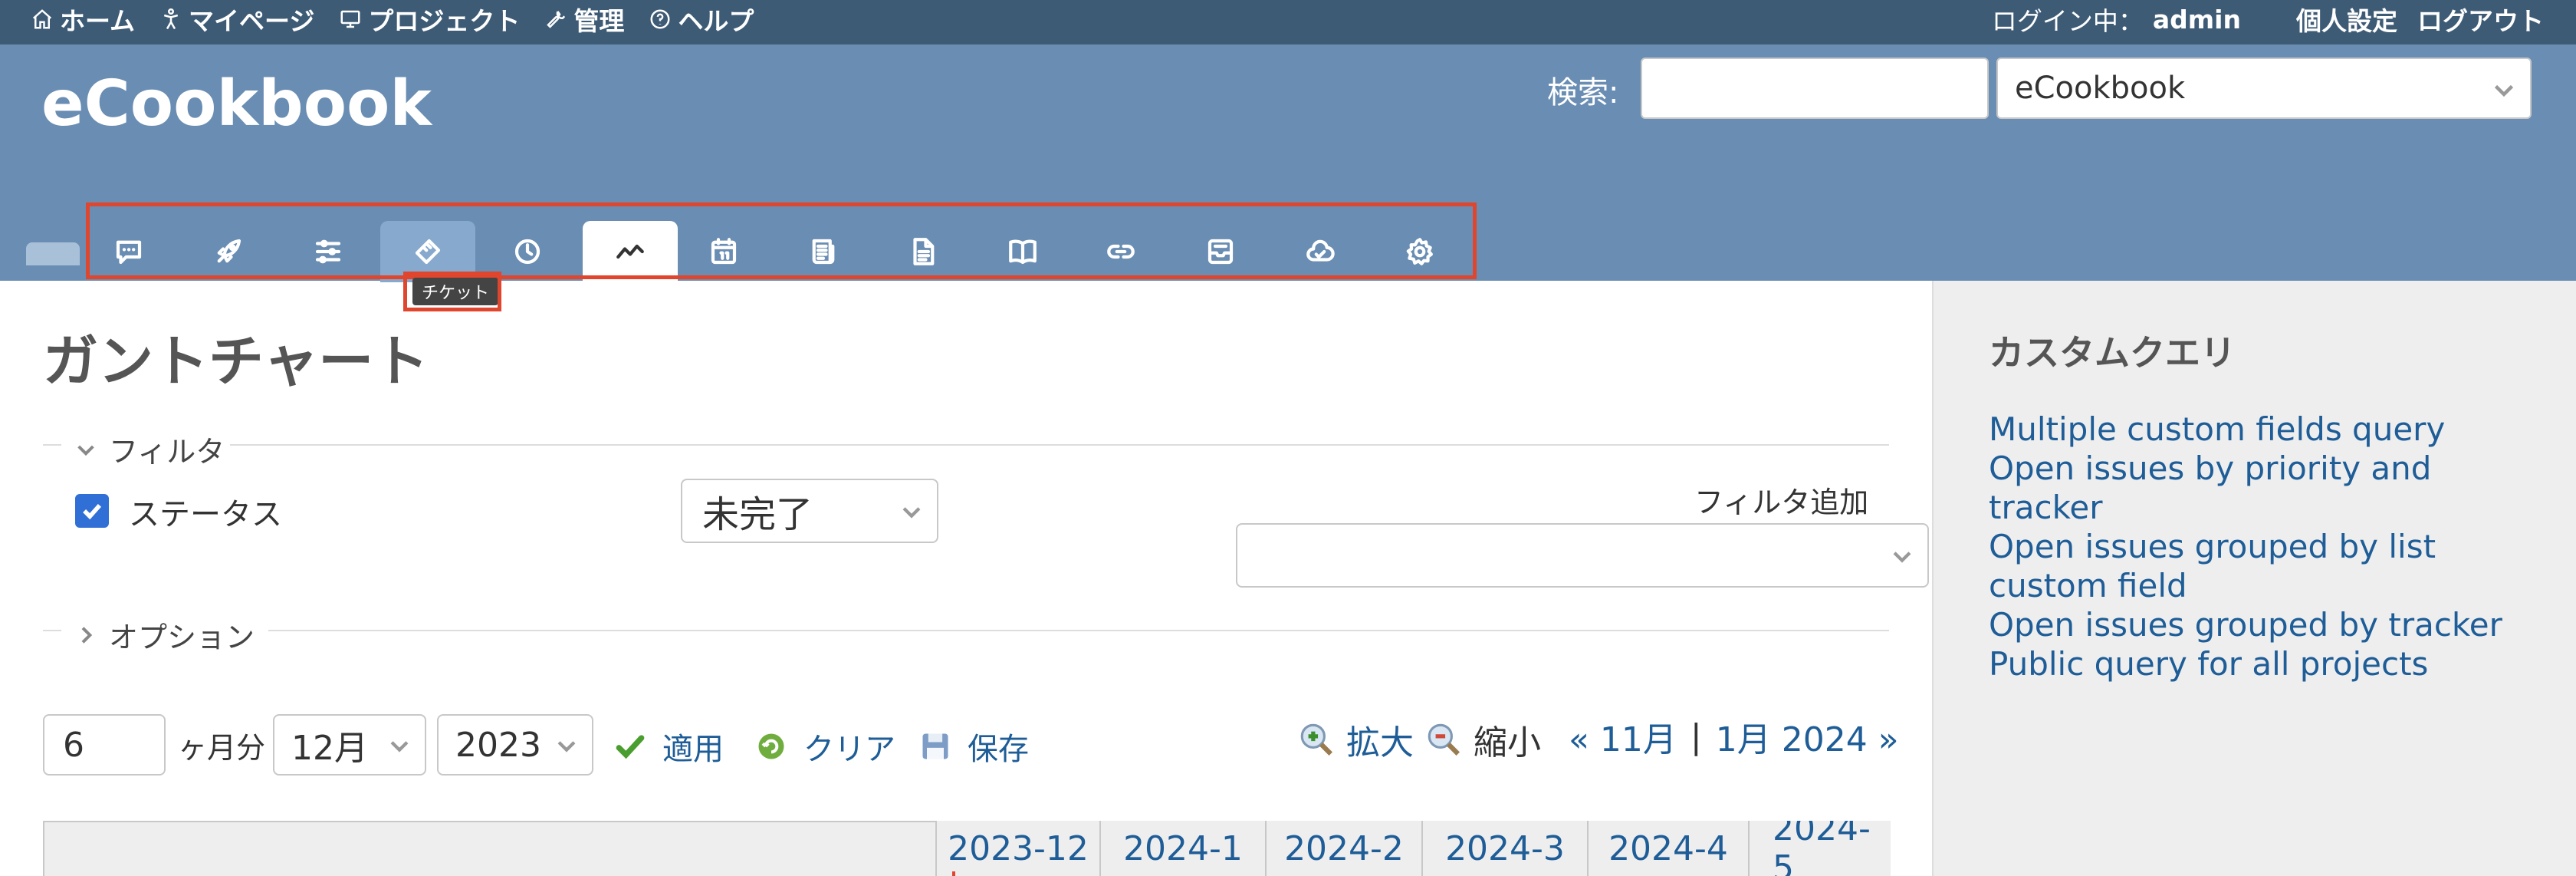 Image resolution: width=2576 pixels, height=876 pixels. I want to click on top-menu-help-label: ヘルプ, so click(716, 21).